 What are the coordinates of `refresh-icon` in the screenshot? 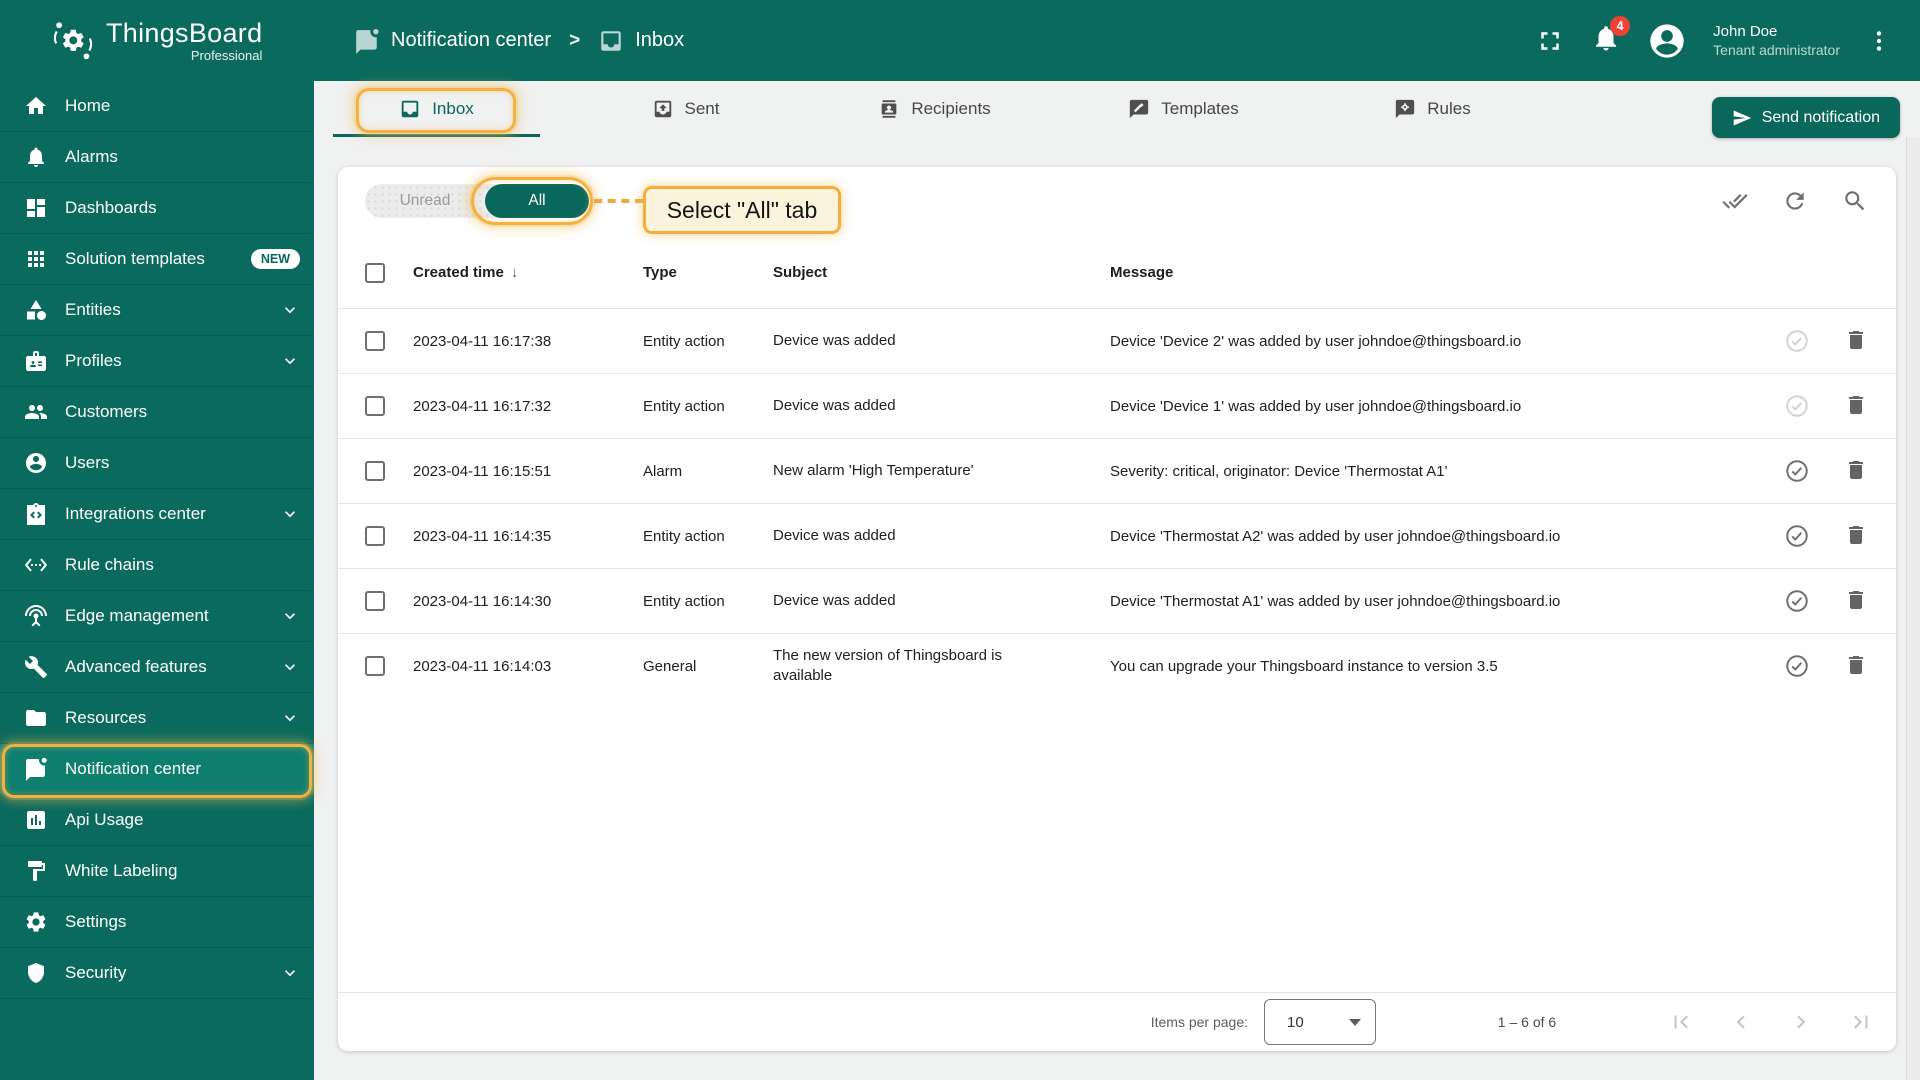 It's located at (1795, 201).